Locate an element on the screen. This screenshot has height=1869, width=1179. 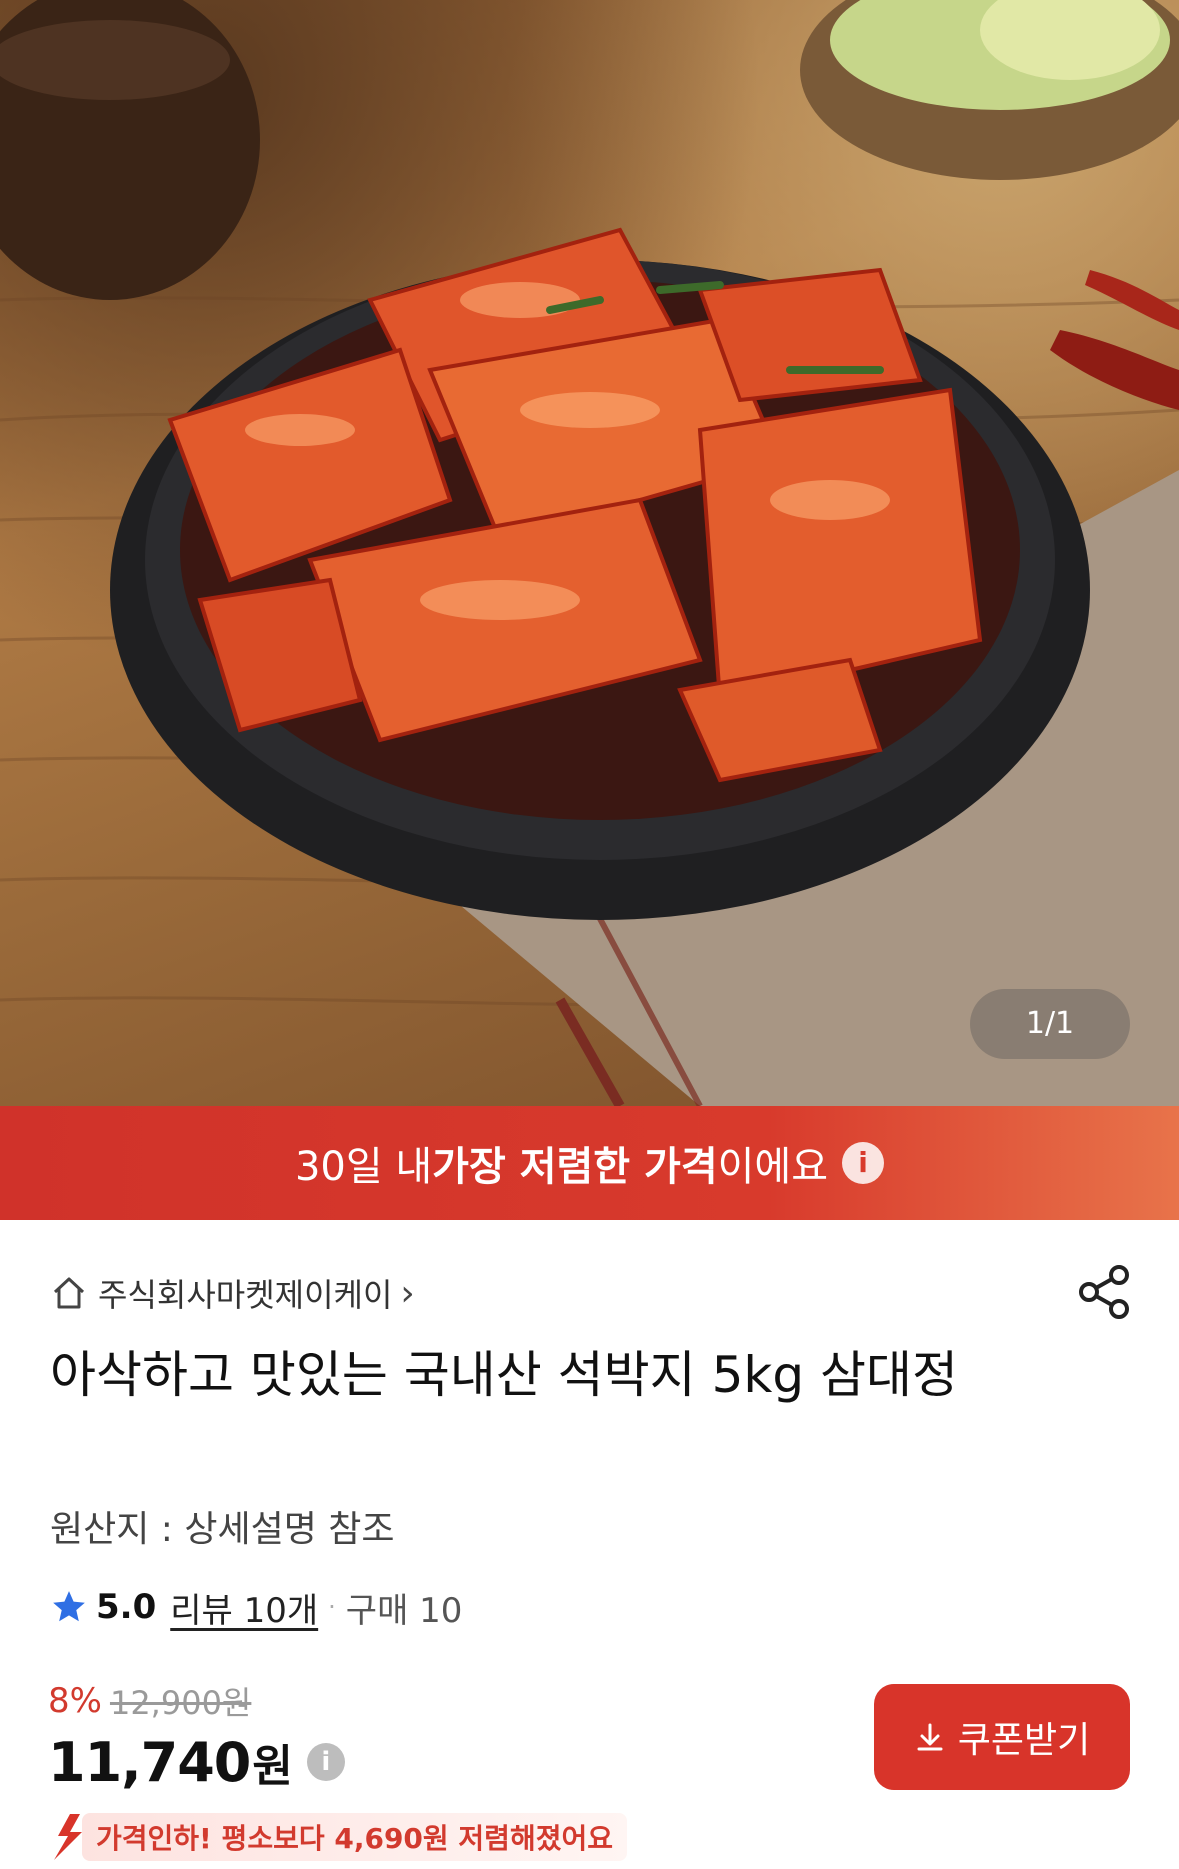
banner-text-strong: 가장 저렴한 가격 is located at coordinates (575, 1167).